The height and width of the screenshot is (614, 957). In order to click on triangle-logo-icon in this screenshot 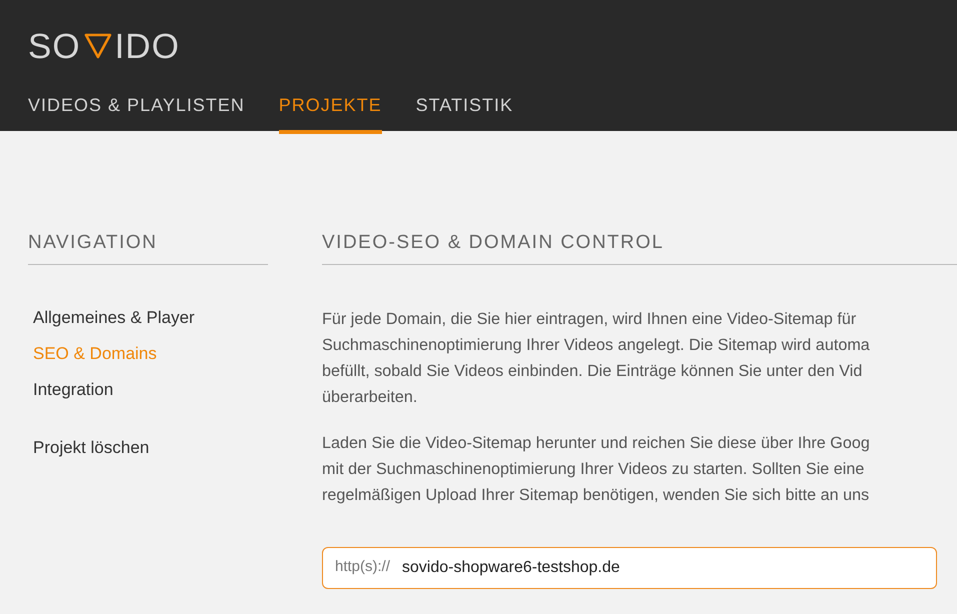, I will do `click(97, 46)`.